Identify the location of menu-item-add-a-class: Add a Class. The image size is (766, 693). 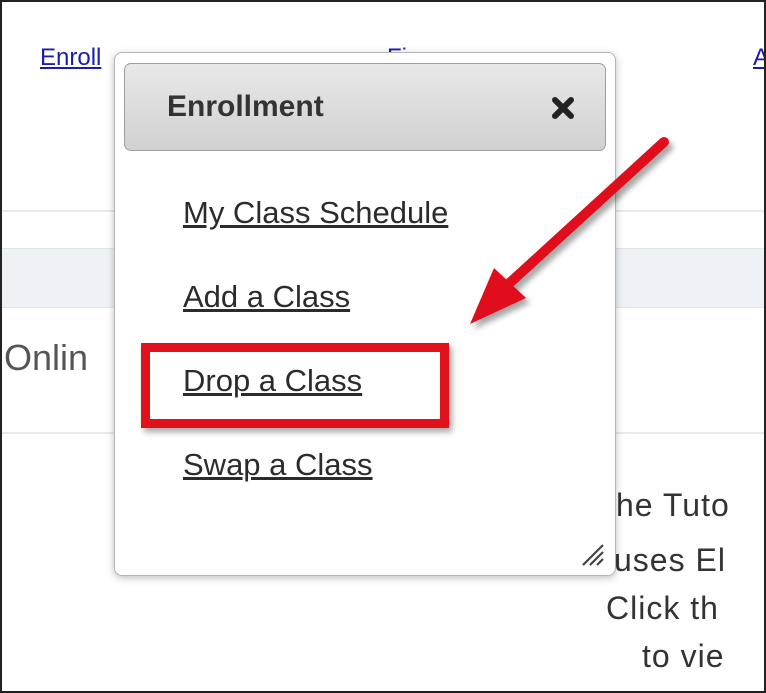
(266, 297).